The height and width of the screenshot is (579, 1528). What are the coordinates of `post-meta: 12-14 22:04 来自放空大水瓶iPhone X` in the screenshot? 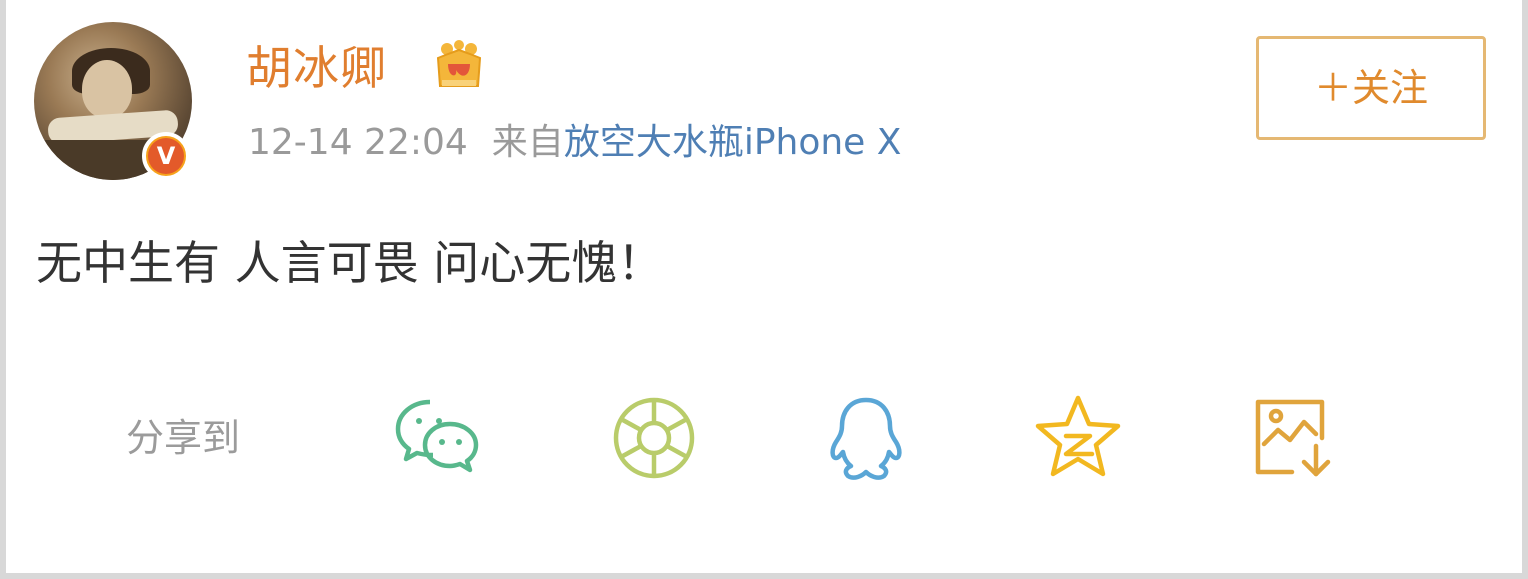 It's located at (574, 143).